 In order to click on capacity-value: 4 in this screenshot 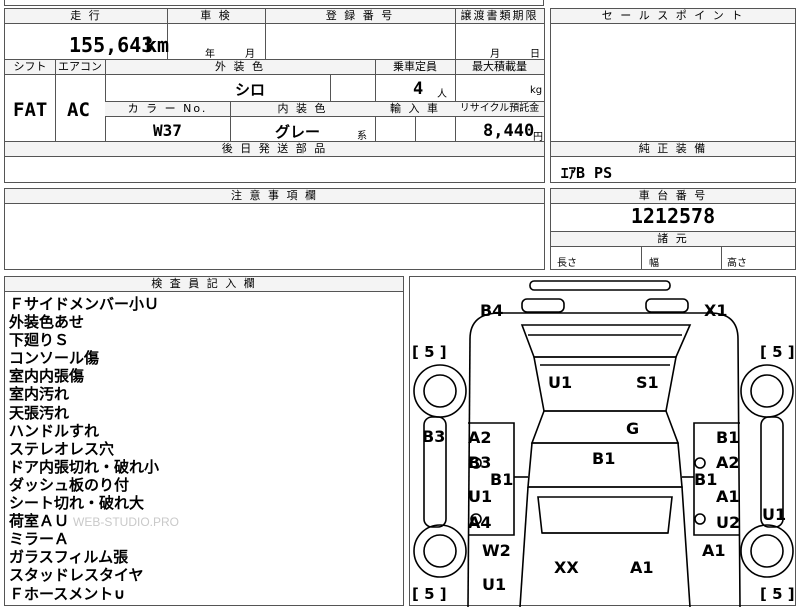, I will do `click(418, 89)`.